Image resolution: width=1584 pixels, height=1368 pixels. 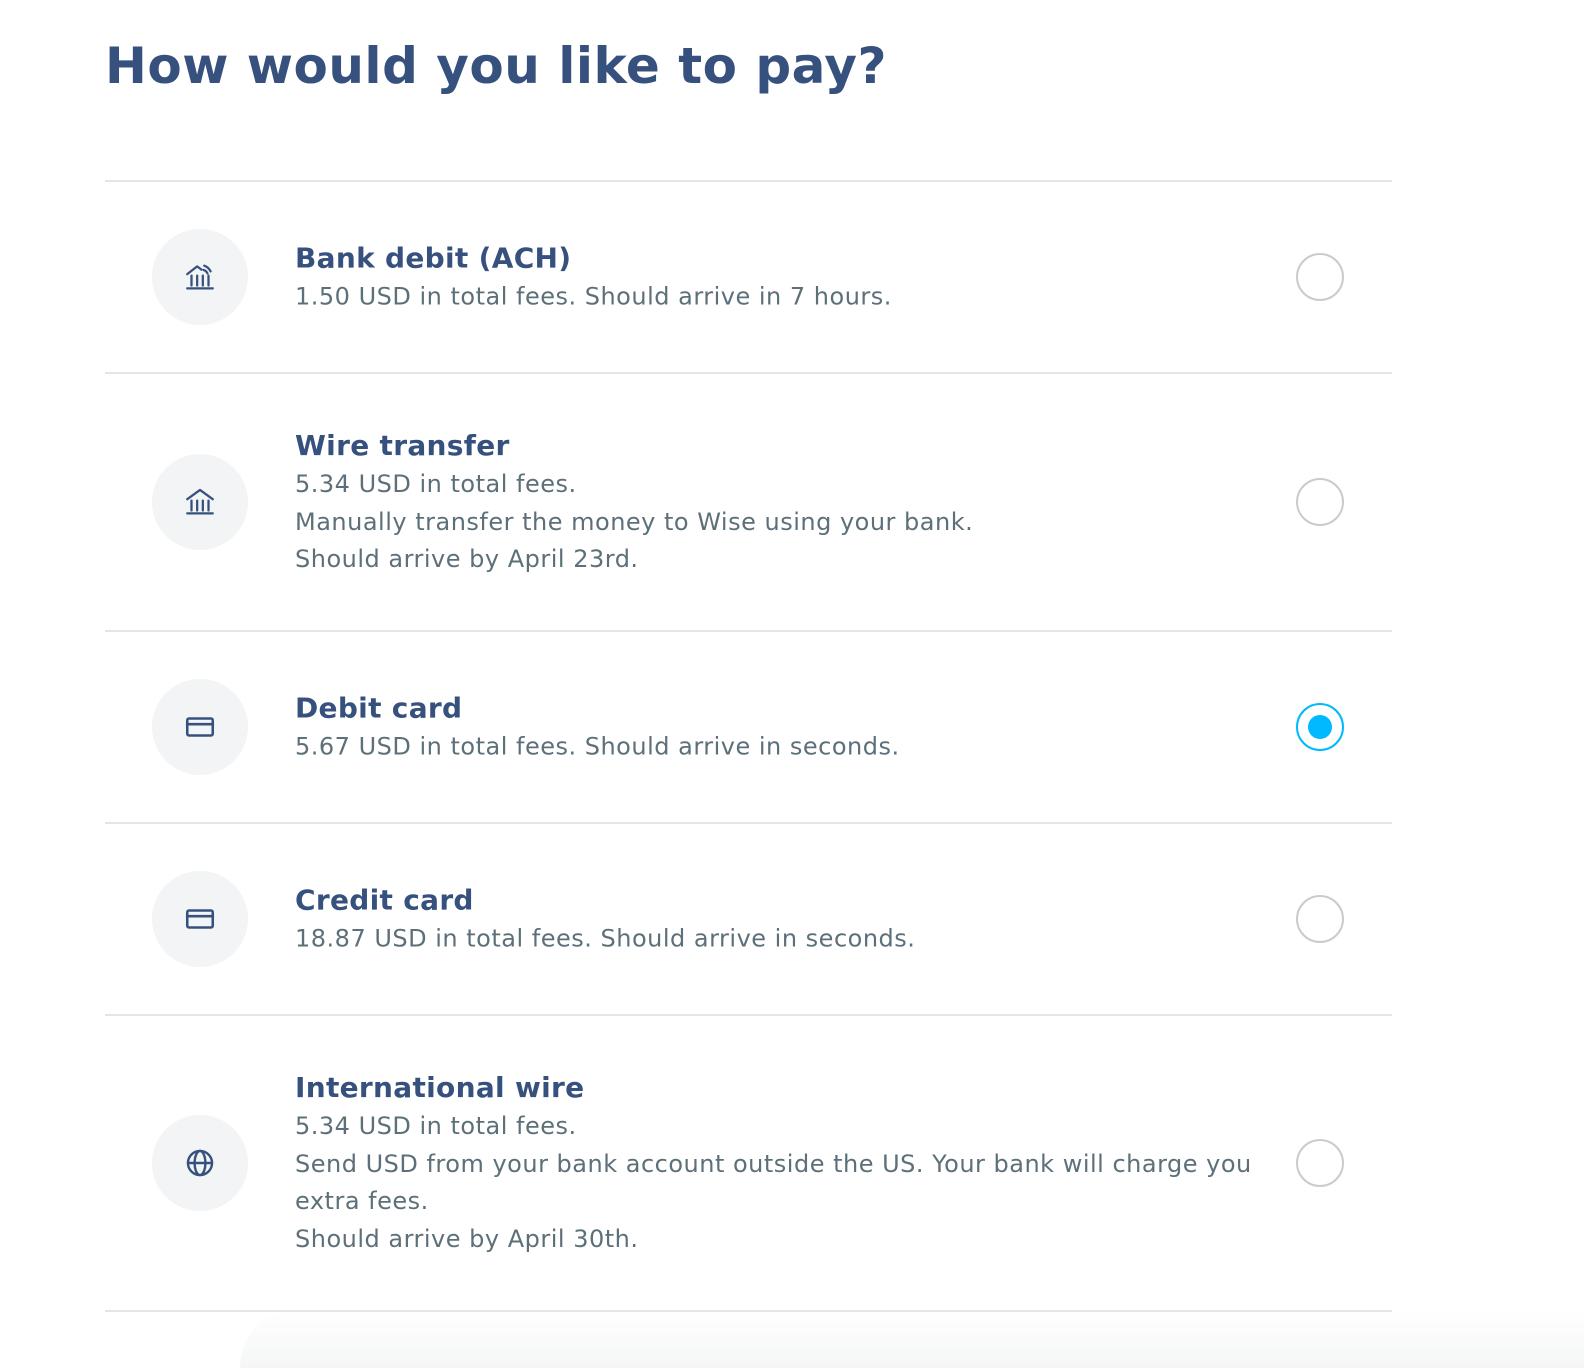 I want to click on option-title: Debit card, so click(x=379, y=708).